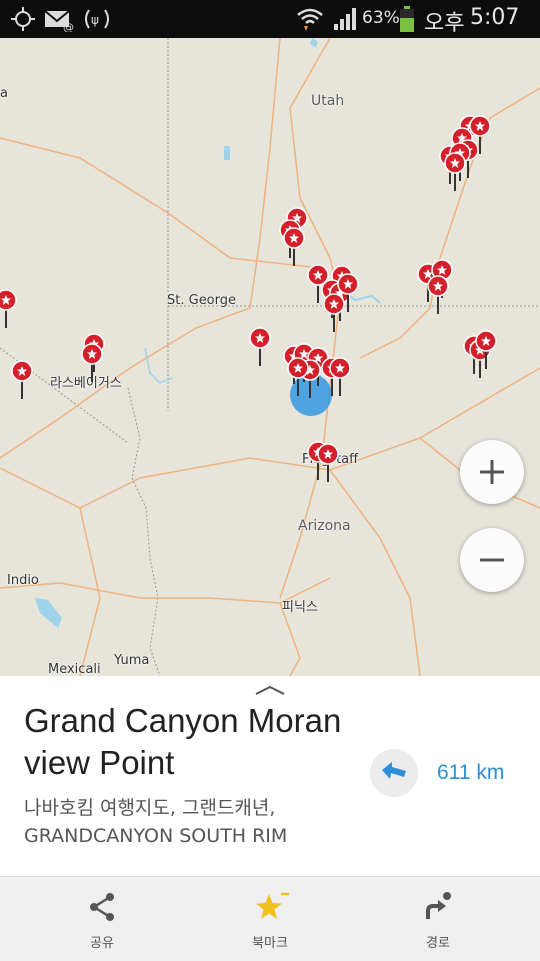 The image size is (540, 961). I want to click on zoom-out-button, so click(492, 560).